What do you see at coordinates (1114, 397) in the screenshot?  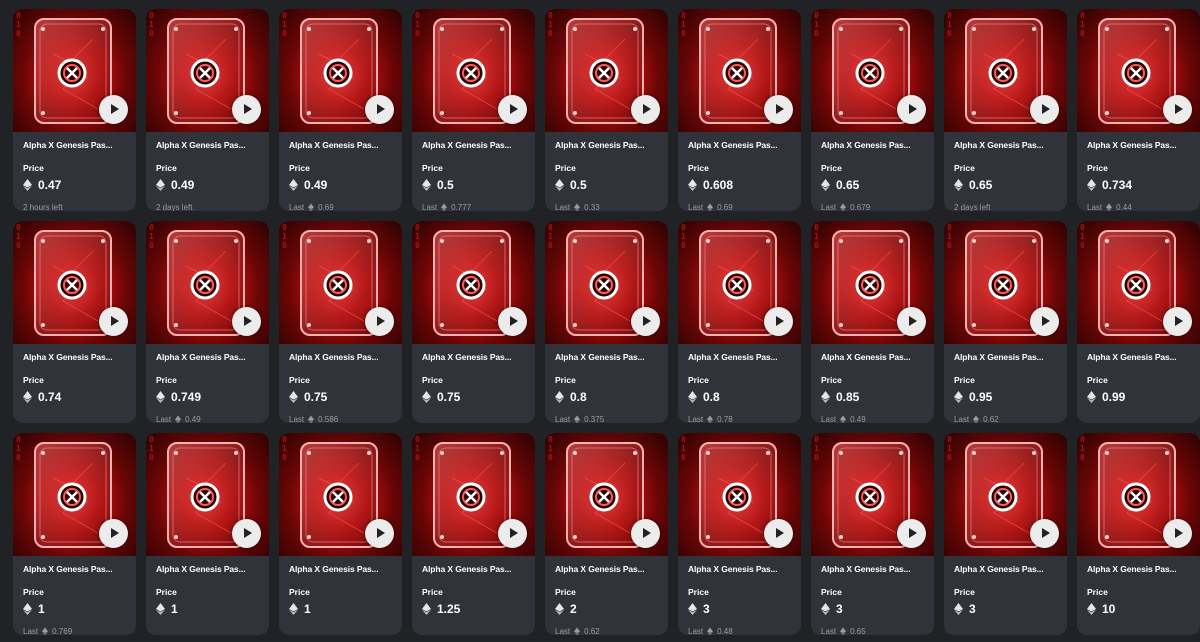 I see `nft-price: 0.99` at bounding box center [1114, 397].